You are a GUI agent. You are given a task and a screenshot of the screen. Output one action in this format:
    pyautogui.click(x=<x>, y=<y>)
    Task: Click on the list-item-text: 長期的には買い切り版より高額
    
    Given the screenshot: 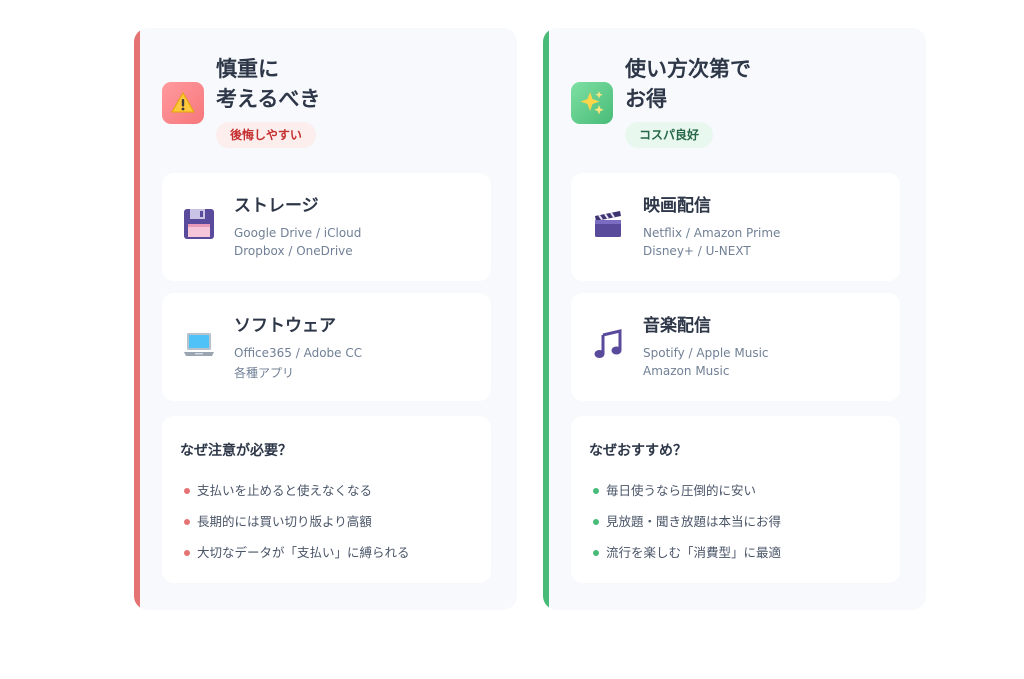 What is the action you would take?
    pyautogui.click(x=284, y=521)
    